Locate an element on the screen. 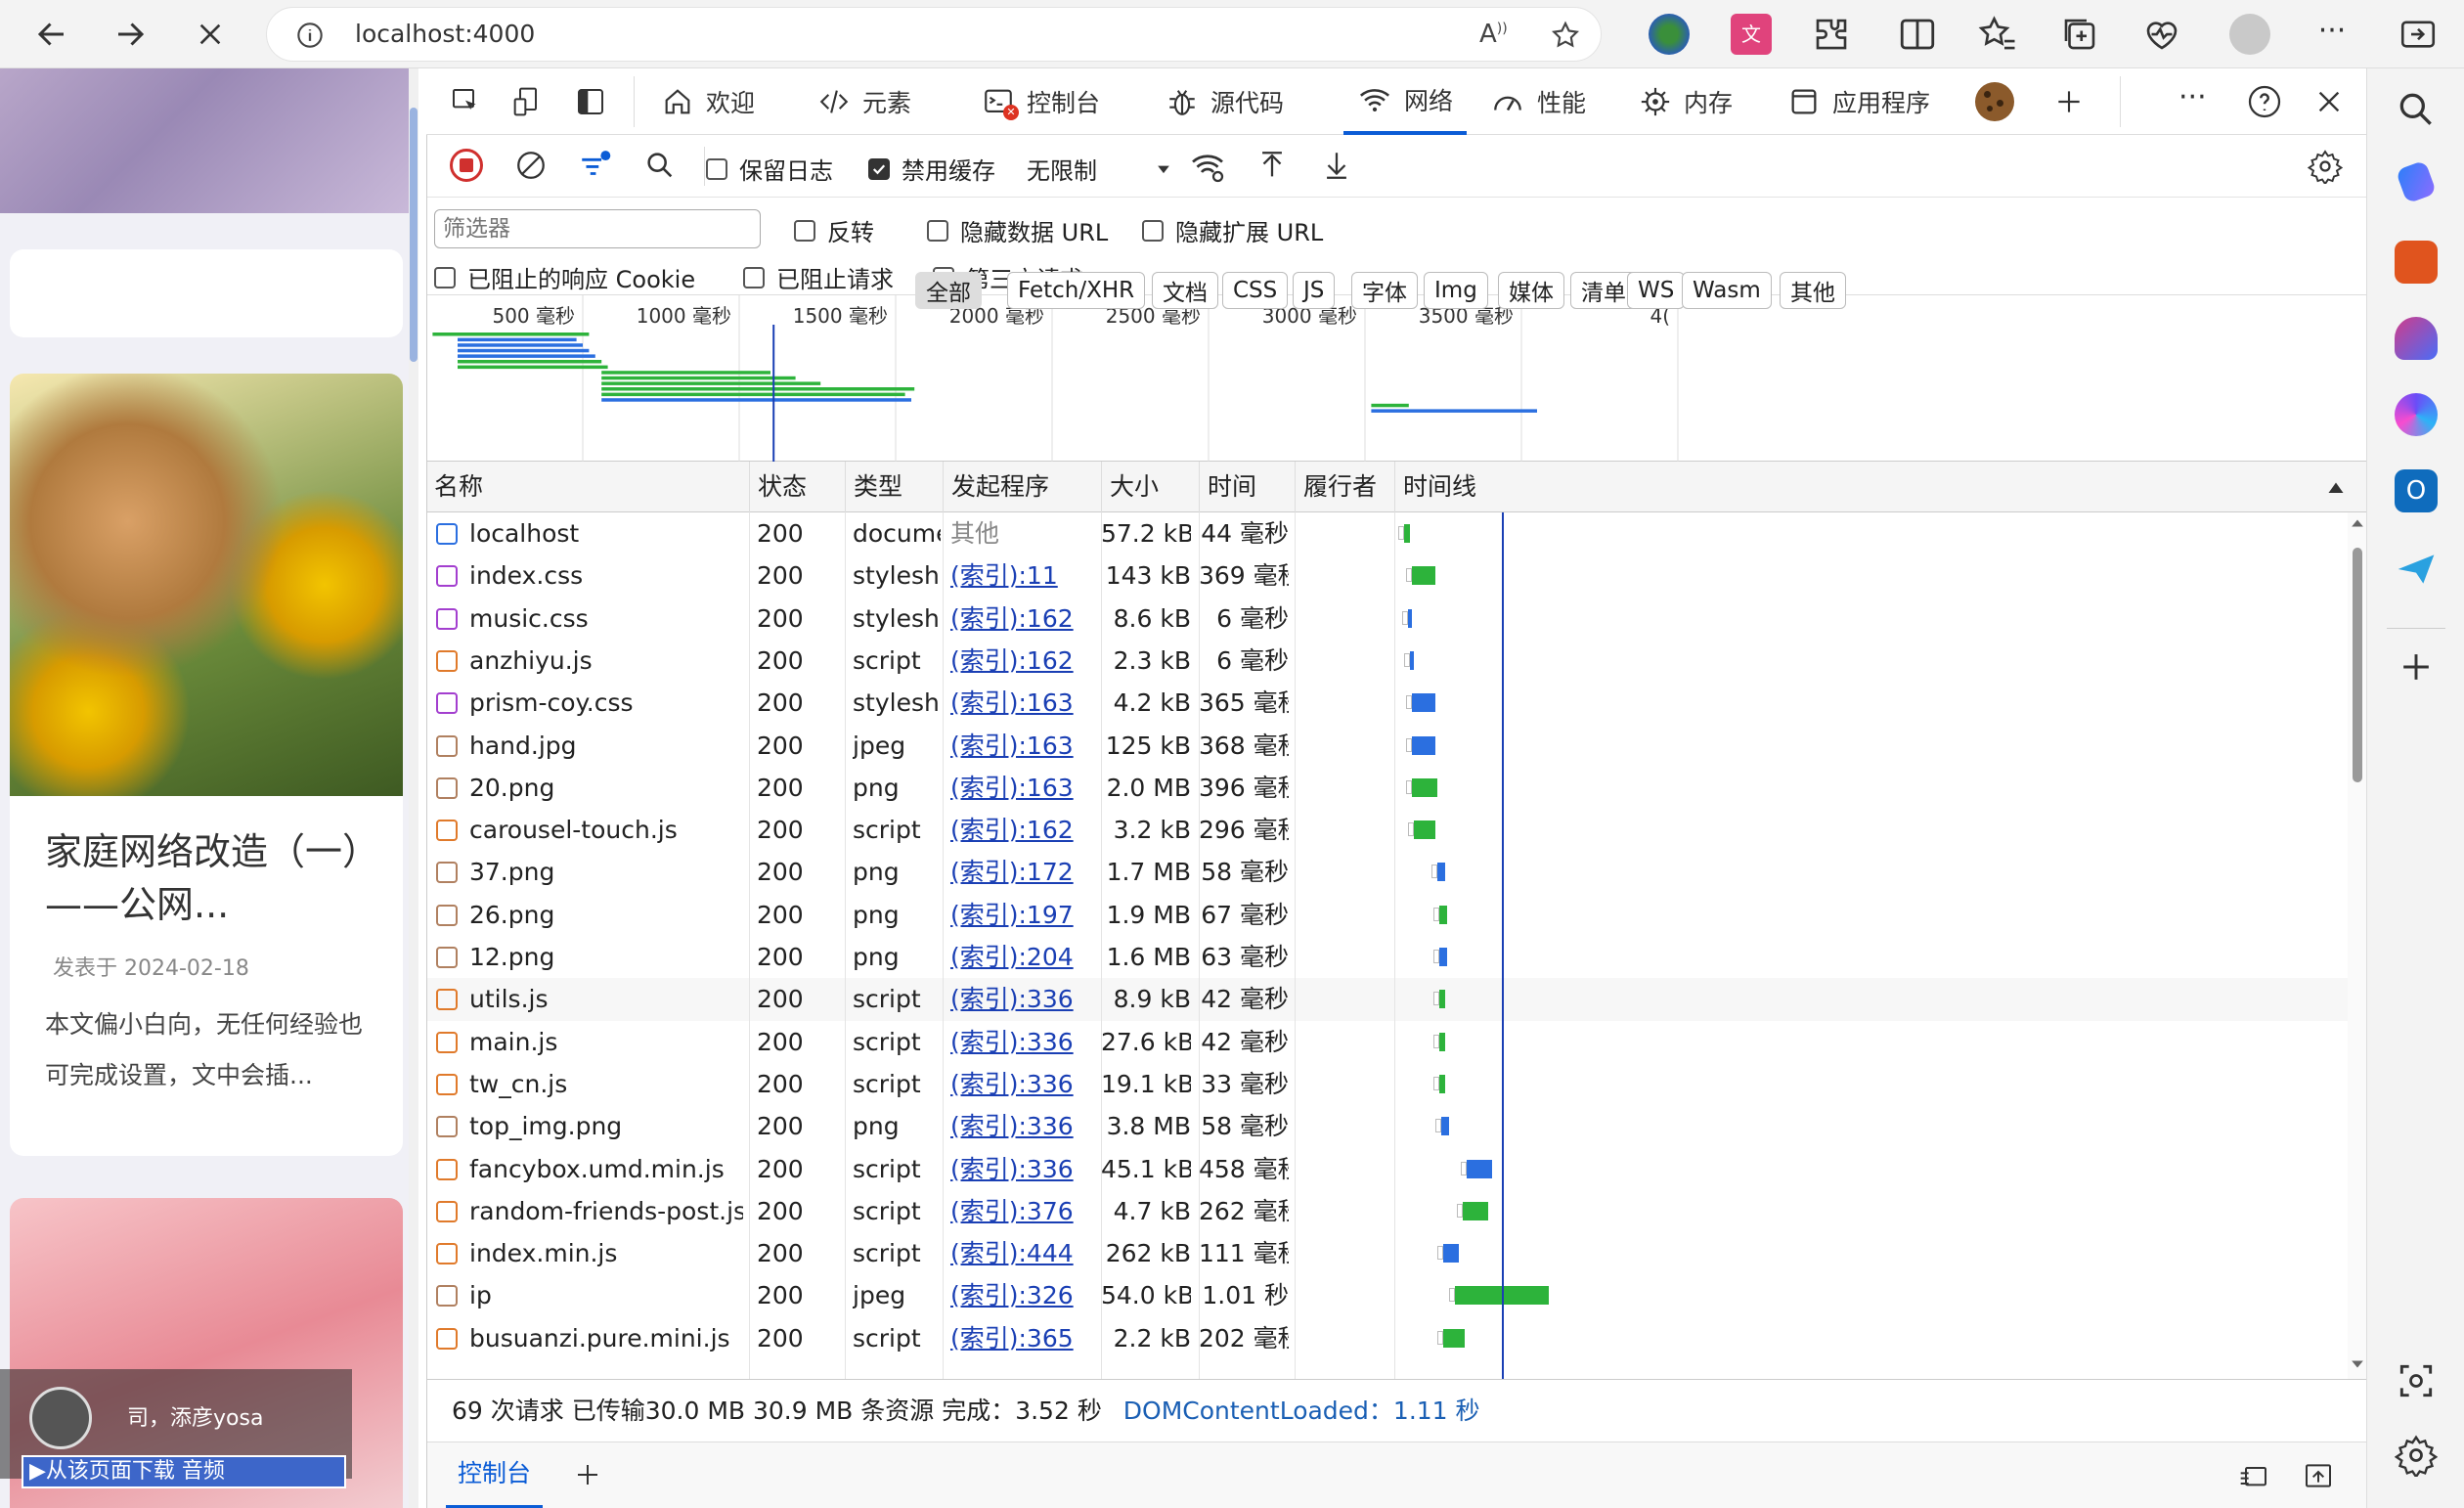  filter-input is located at coordinates (597, 228).